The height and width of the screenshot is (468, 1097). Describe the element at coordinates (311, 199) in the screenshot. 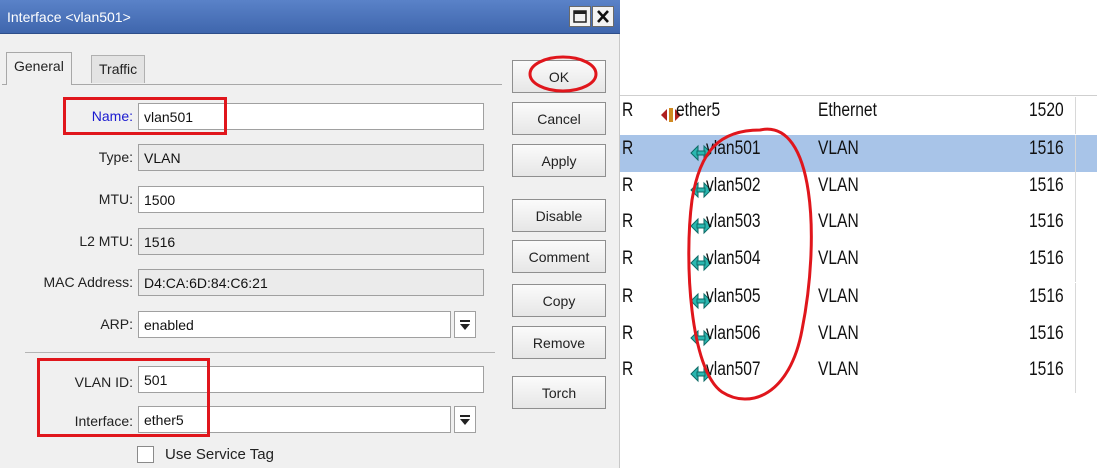

I see `mtu-field: 1500` at that location.